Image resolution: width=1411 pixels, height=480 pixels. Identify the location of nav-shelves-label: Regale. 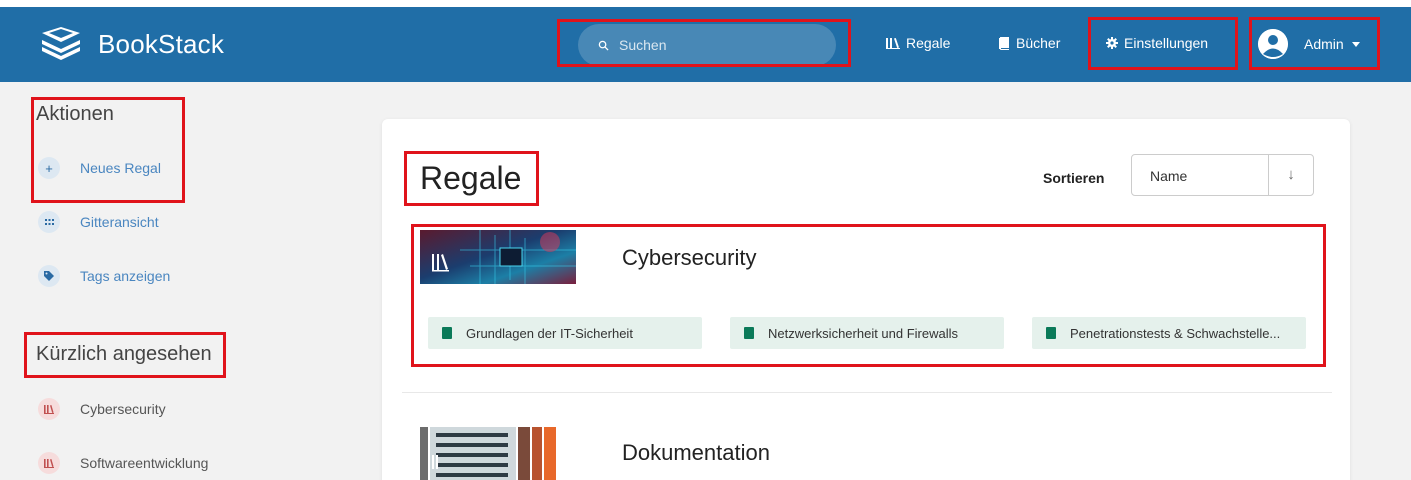
(928, 43).